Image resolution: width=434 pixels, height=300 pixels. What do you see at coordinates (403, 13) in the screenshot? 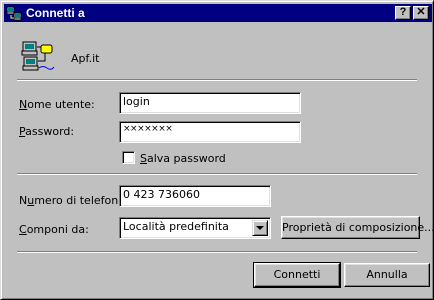
I see `help-button: ?` at bounding box center [403, 13].